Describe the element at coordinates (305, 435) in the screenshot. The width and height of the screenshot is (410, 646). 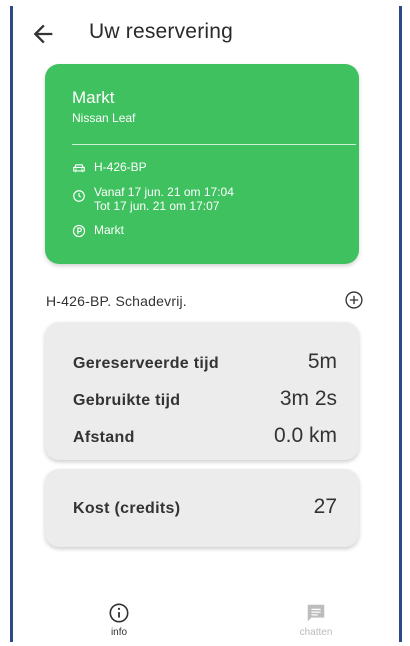
I see `distance-value: 0.0 km` at that location.